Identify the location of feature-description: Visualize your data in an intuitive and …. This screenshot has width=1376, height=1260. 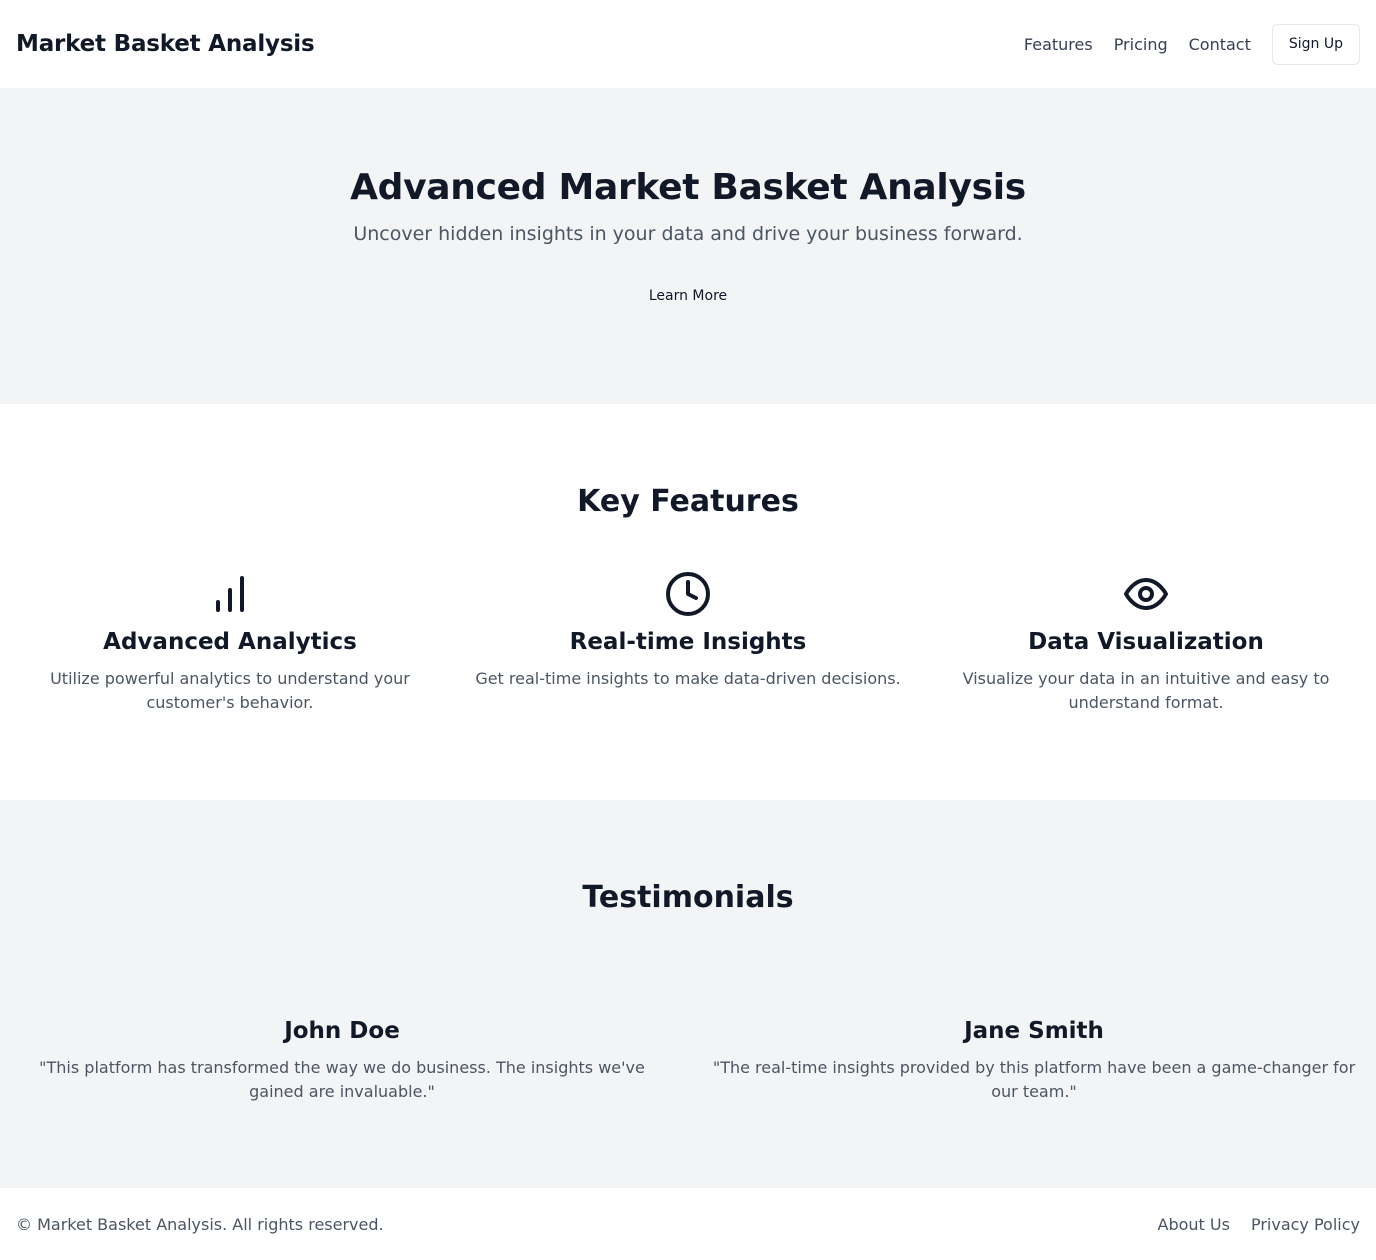
(1146, 690).